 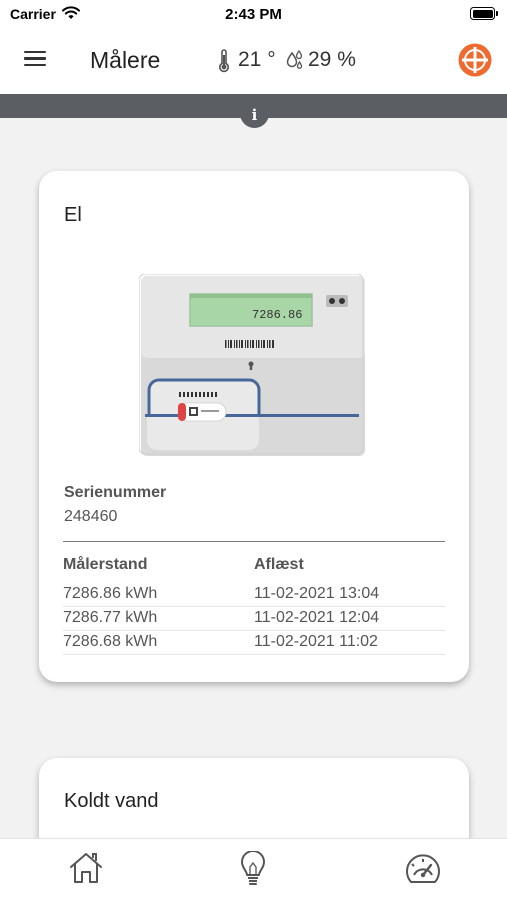 What do you see at coordinates (316, 641) in the screenshot?
I see `reading-time: 11-02-2021 11:02` at bounding box center [316, 641].